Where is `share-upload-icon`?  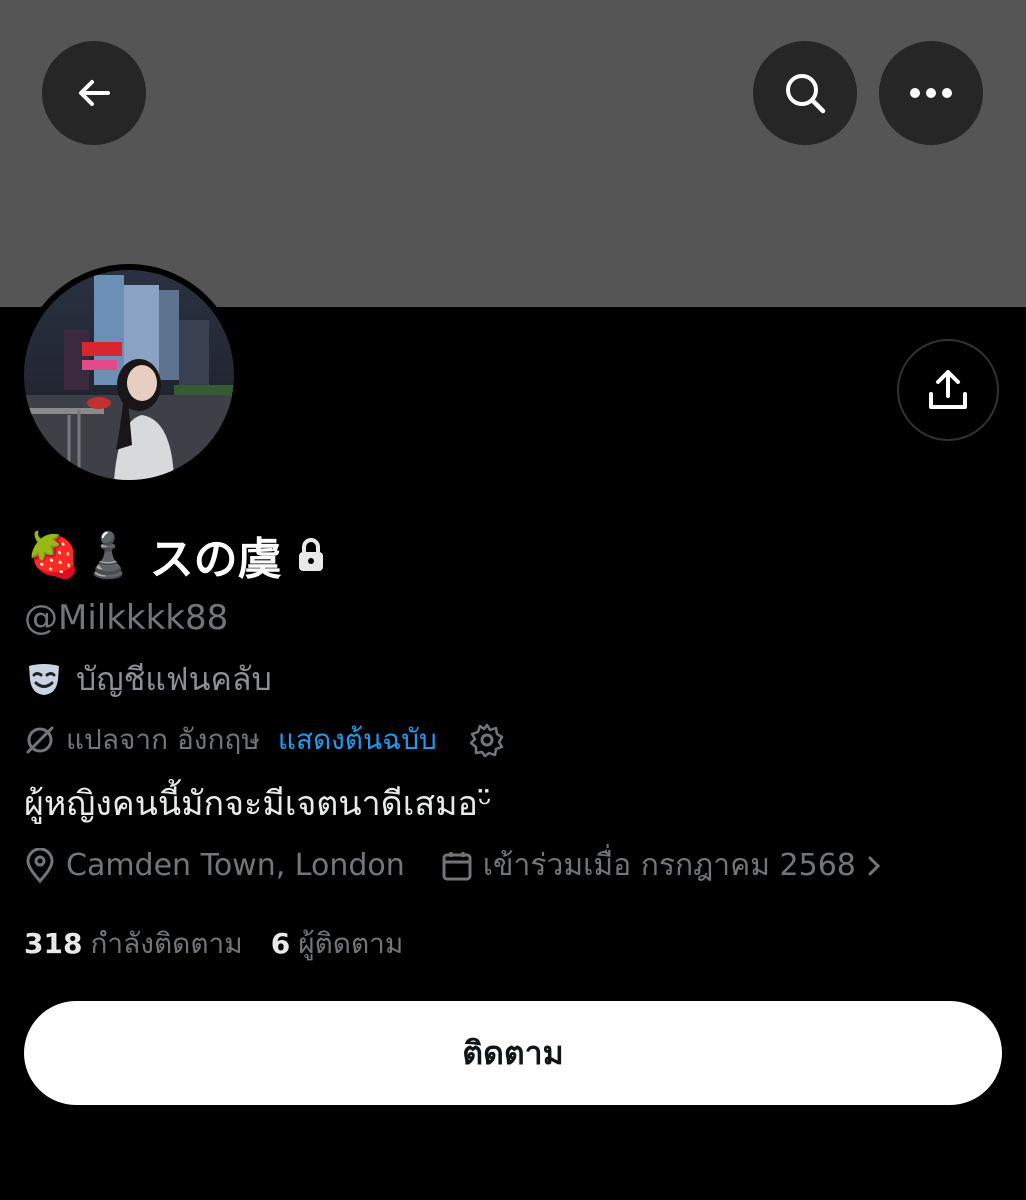
share-upload-icon is located at coordinates (948, 389).